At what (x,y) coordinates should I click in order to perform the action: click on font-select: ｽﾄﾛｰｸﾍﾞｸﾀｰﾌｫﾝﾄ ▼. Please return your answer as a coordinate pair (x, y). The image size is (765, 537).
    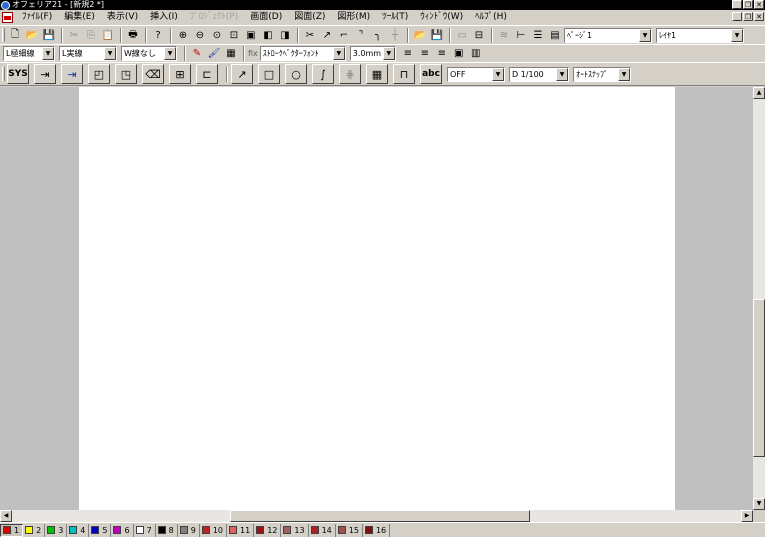
    Looking at the image, I should click on (302, 53).